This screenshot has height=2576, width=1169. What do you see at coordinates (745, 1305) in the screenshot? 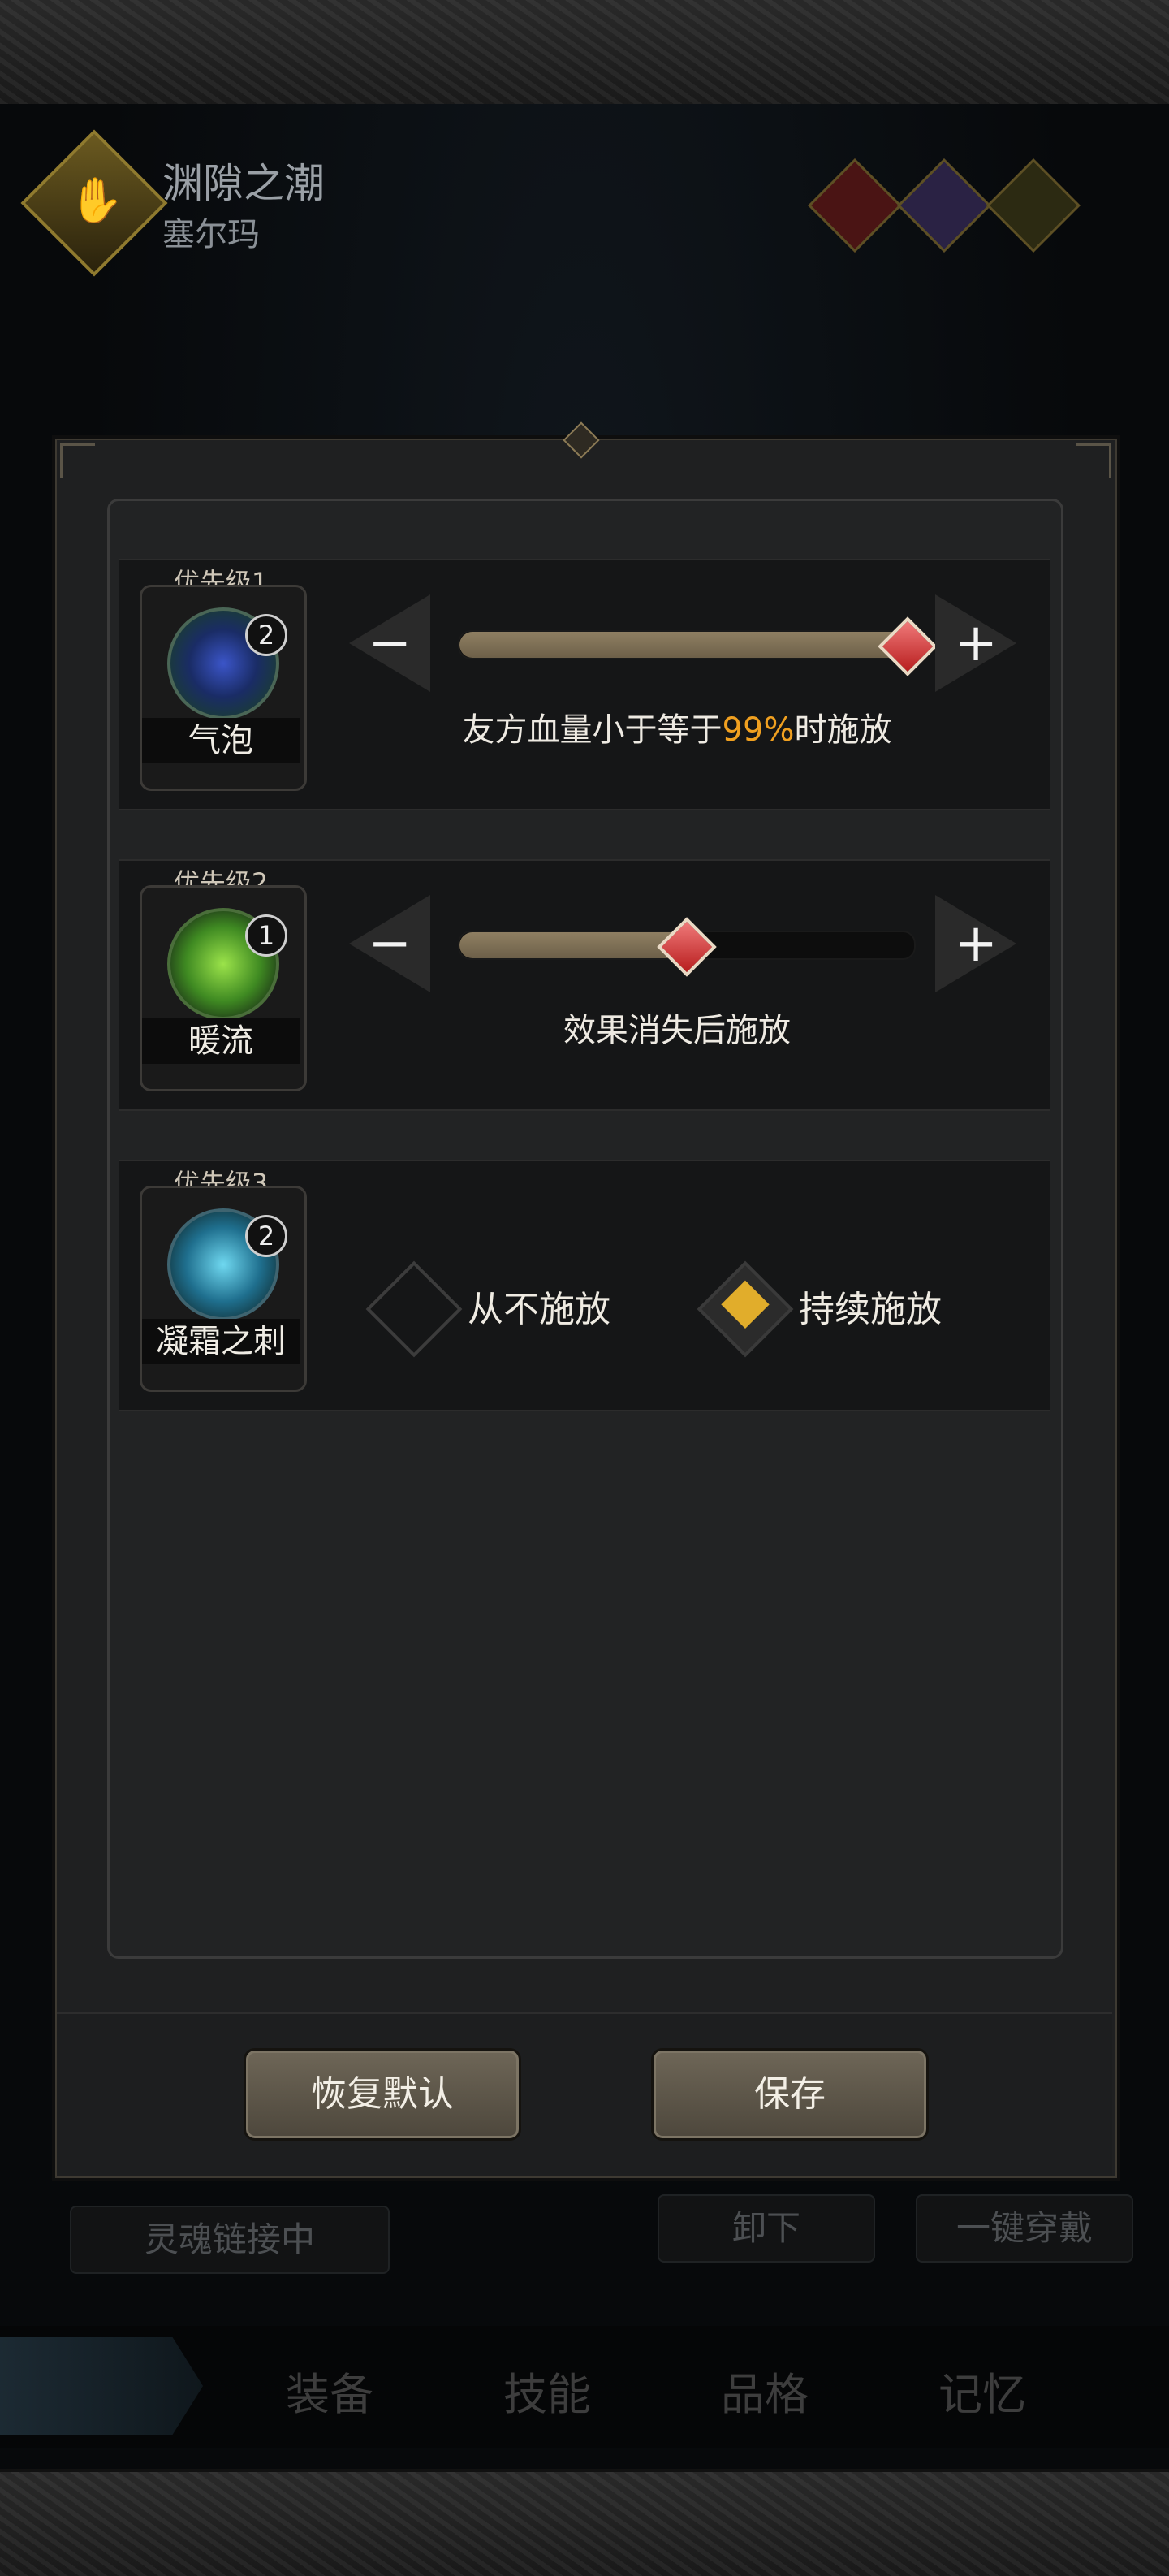
I see `checkmark-icon` at bounding box center [745, 1305].